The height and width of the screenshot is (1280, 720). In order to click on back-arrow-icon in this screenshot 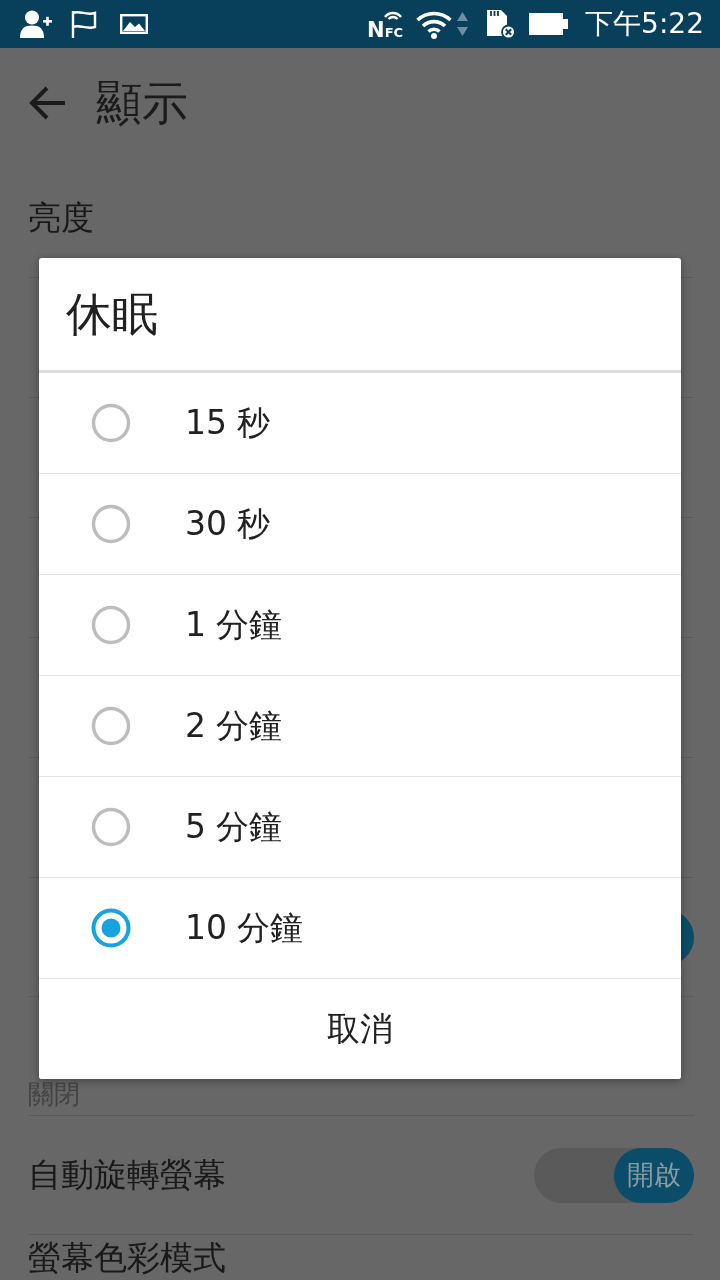, I will do `click(47, 103)`.